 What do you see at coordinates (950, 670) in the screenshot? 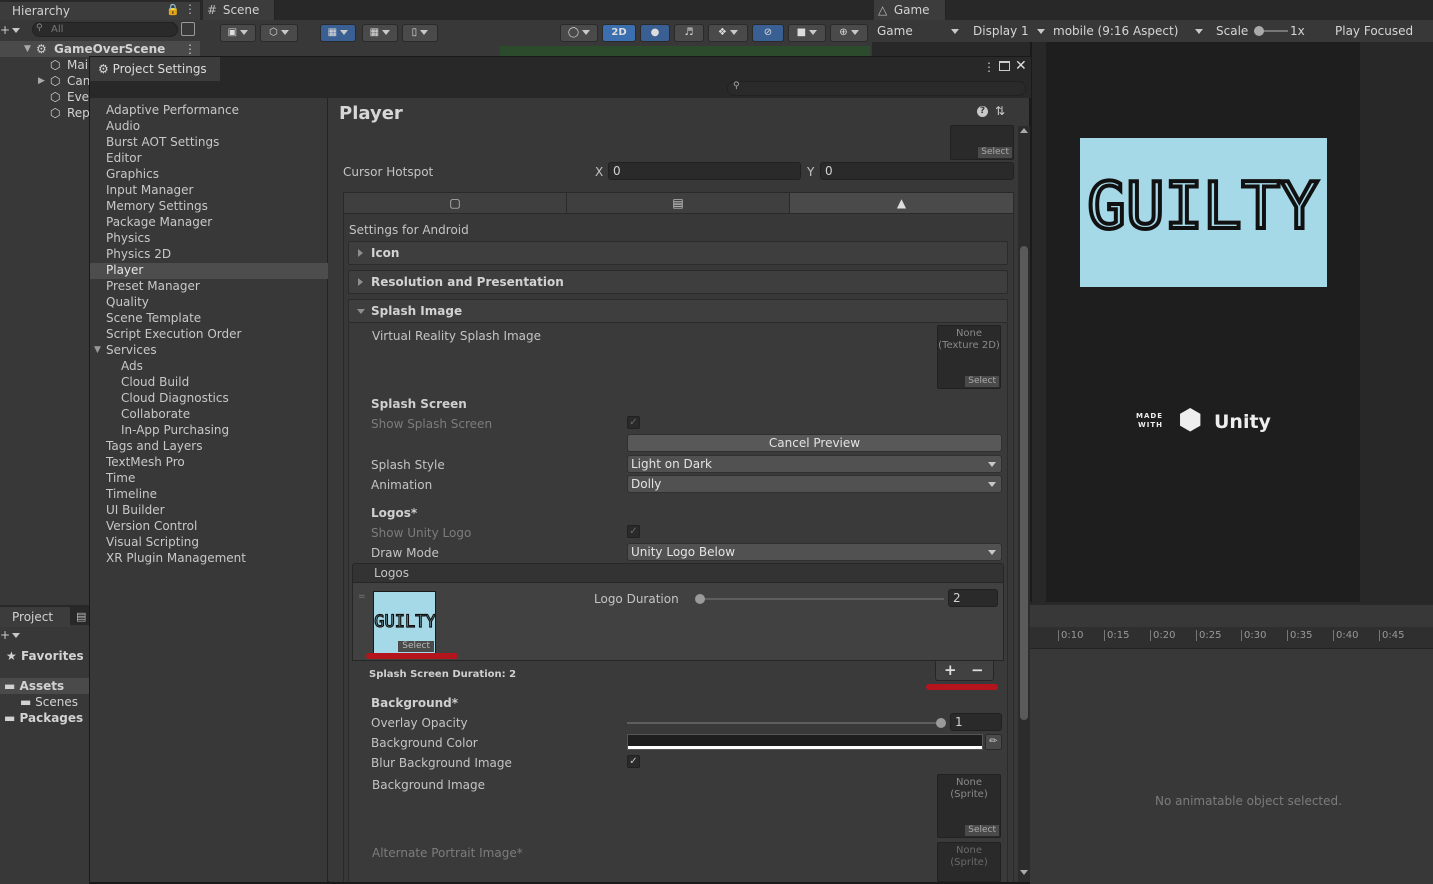
I see `add-logo-button: +` at bounding box center [950, 670].